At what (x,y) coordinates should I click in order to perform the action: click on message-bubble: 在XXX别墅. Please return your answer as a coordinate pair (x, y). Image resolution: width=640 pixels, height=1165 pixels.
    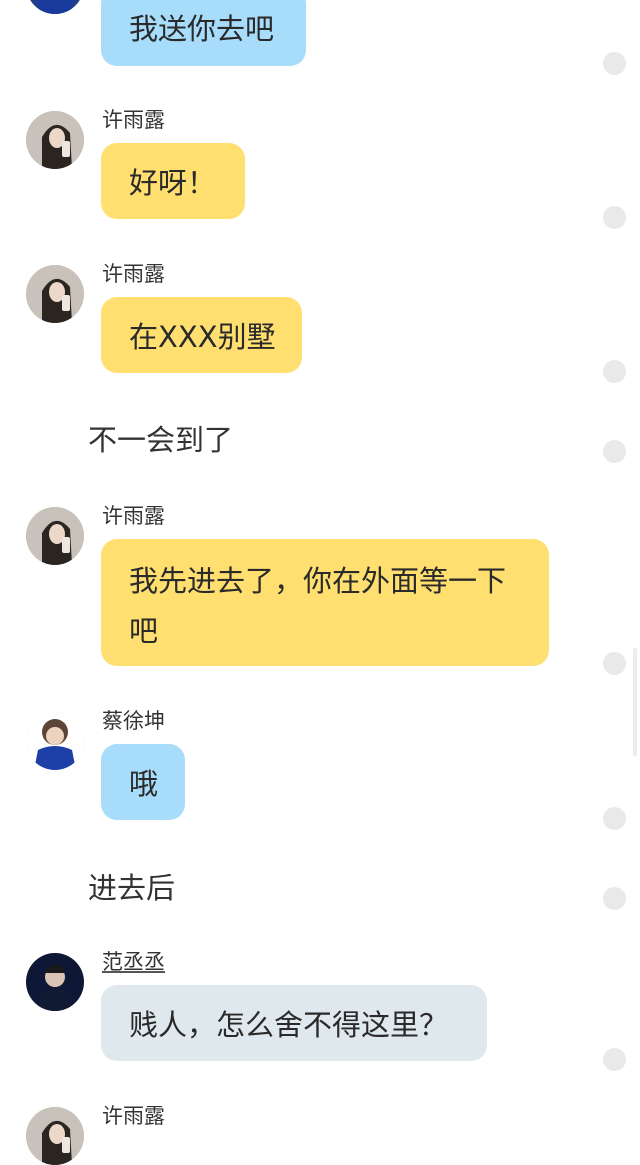
    Looking at the image, I should click on (201, 335).